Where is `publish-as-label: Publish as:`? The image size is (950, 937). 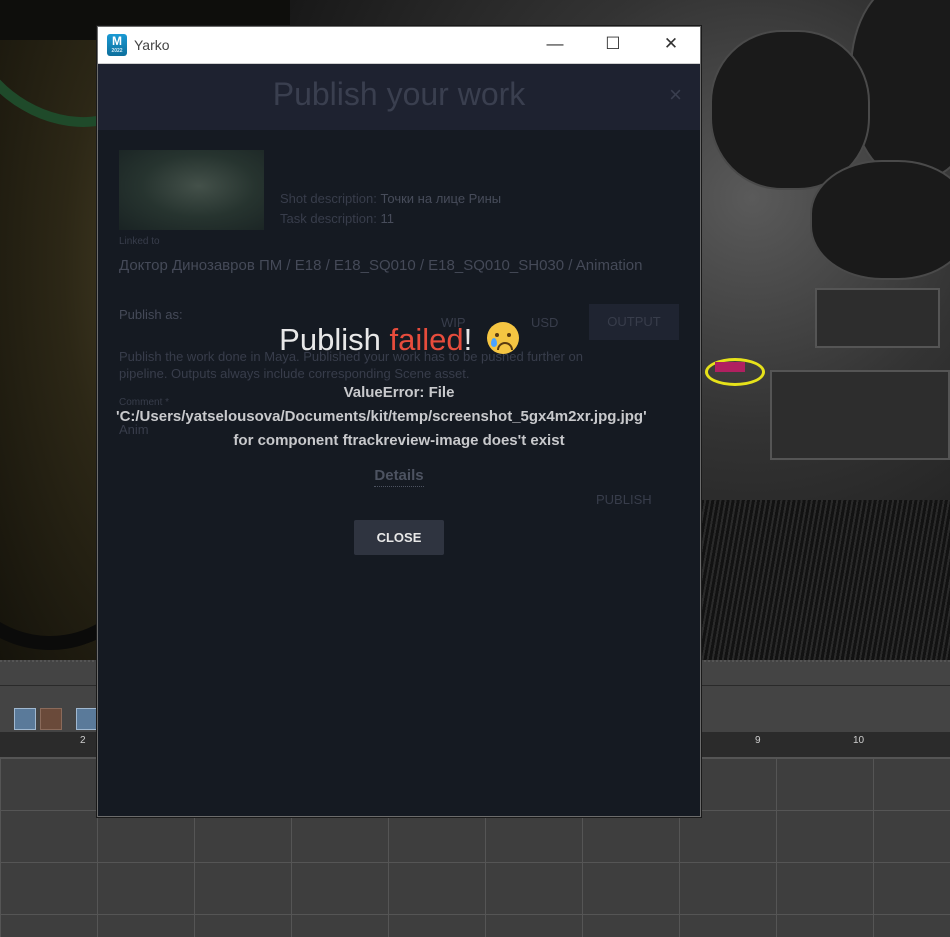 publish-as-label: Publish as: is located at coordinates (151, 314).